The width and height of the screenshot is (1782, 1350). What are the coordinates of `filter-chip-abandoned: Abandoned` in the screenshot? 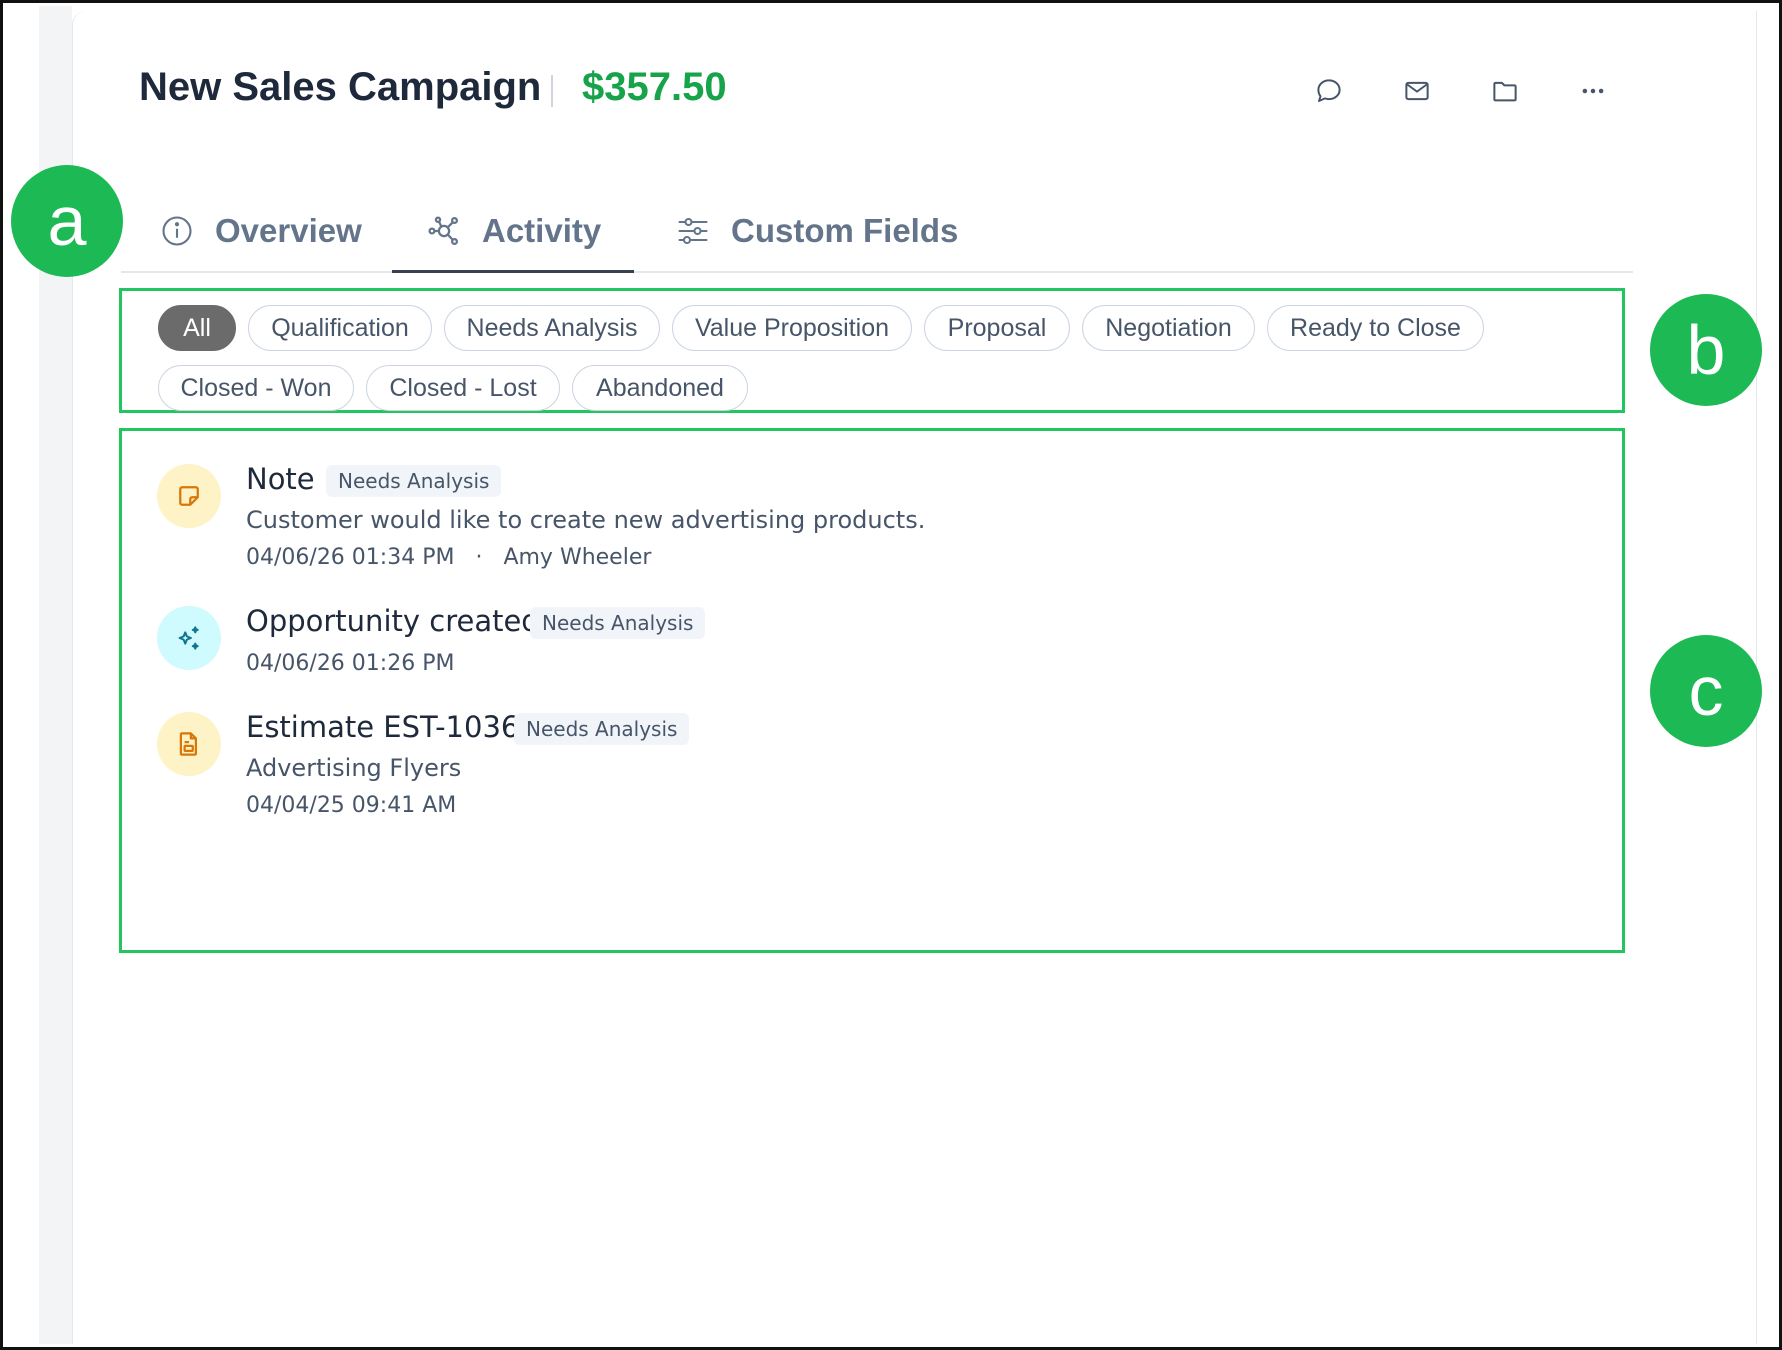 It's located at (660, 388).